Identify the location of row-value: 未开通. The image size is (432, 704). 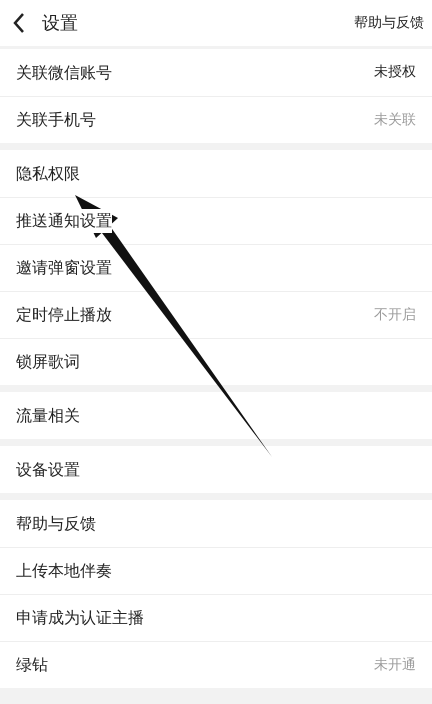
(395, 665).